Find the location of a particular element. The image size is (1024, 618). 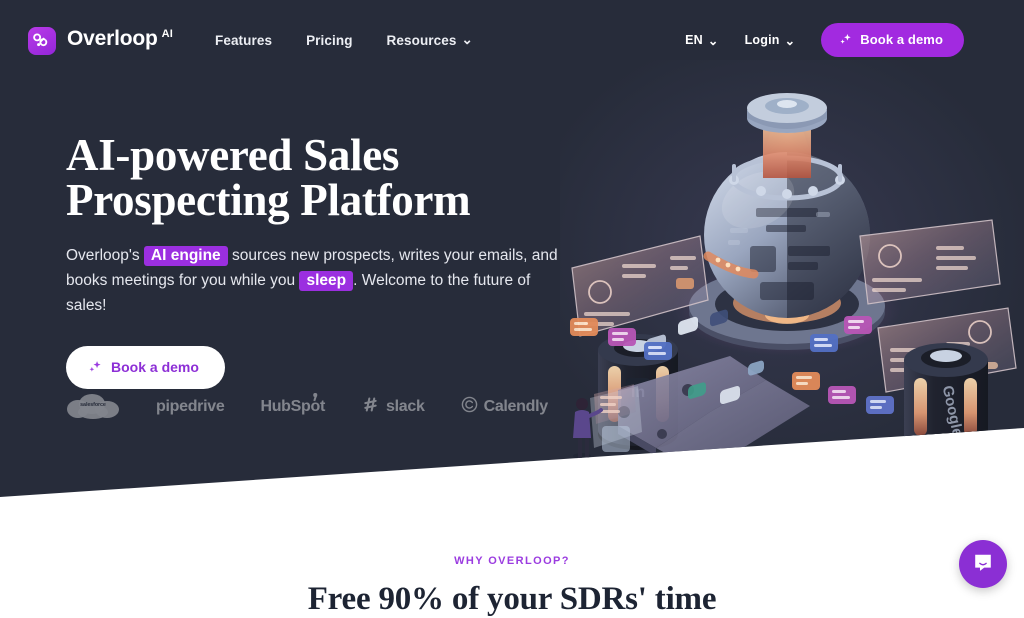

chat-launcher-button is located at coordinates (983, 564).